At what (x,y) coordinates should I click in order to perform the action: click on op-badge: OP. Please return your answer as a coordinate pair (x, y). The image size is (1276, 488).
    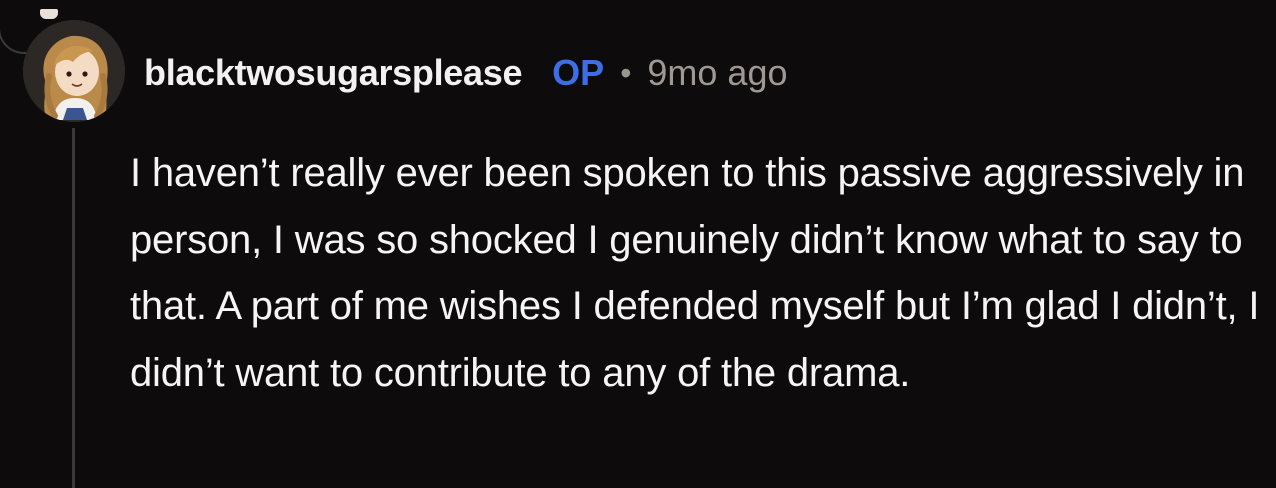
    Looking at the image, I should click on (578, 72).